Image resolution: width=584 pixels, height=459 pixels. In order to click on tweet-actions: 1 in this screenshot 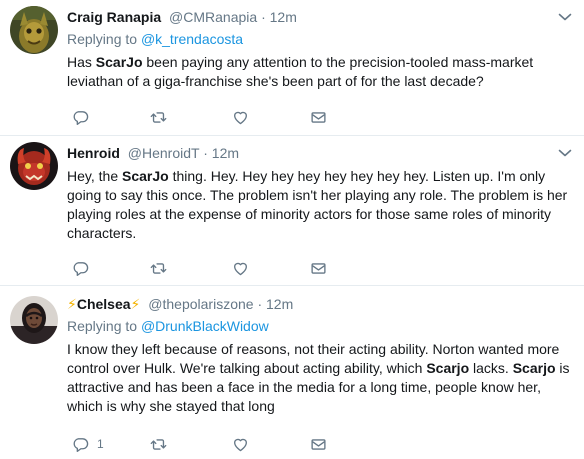, I will do `click(202, 444)`.